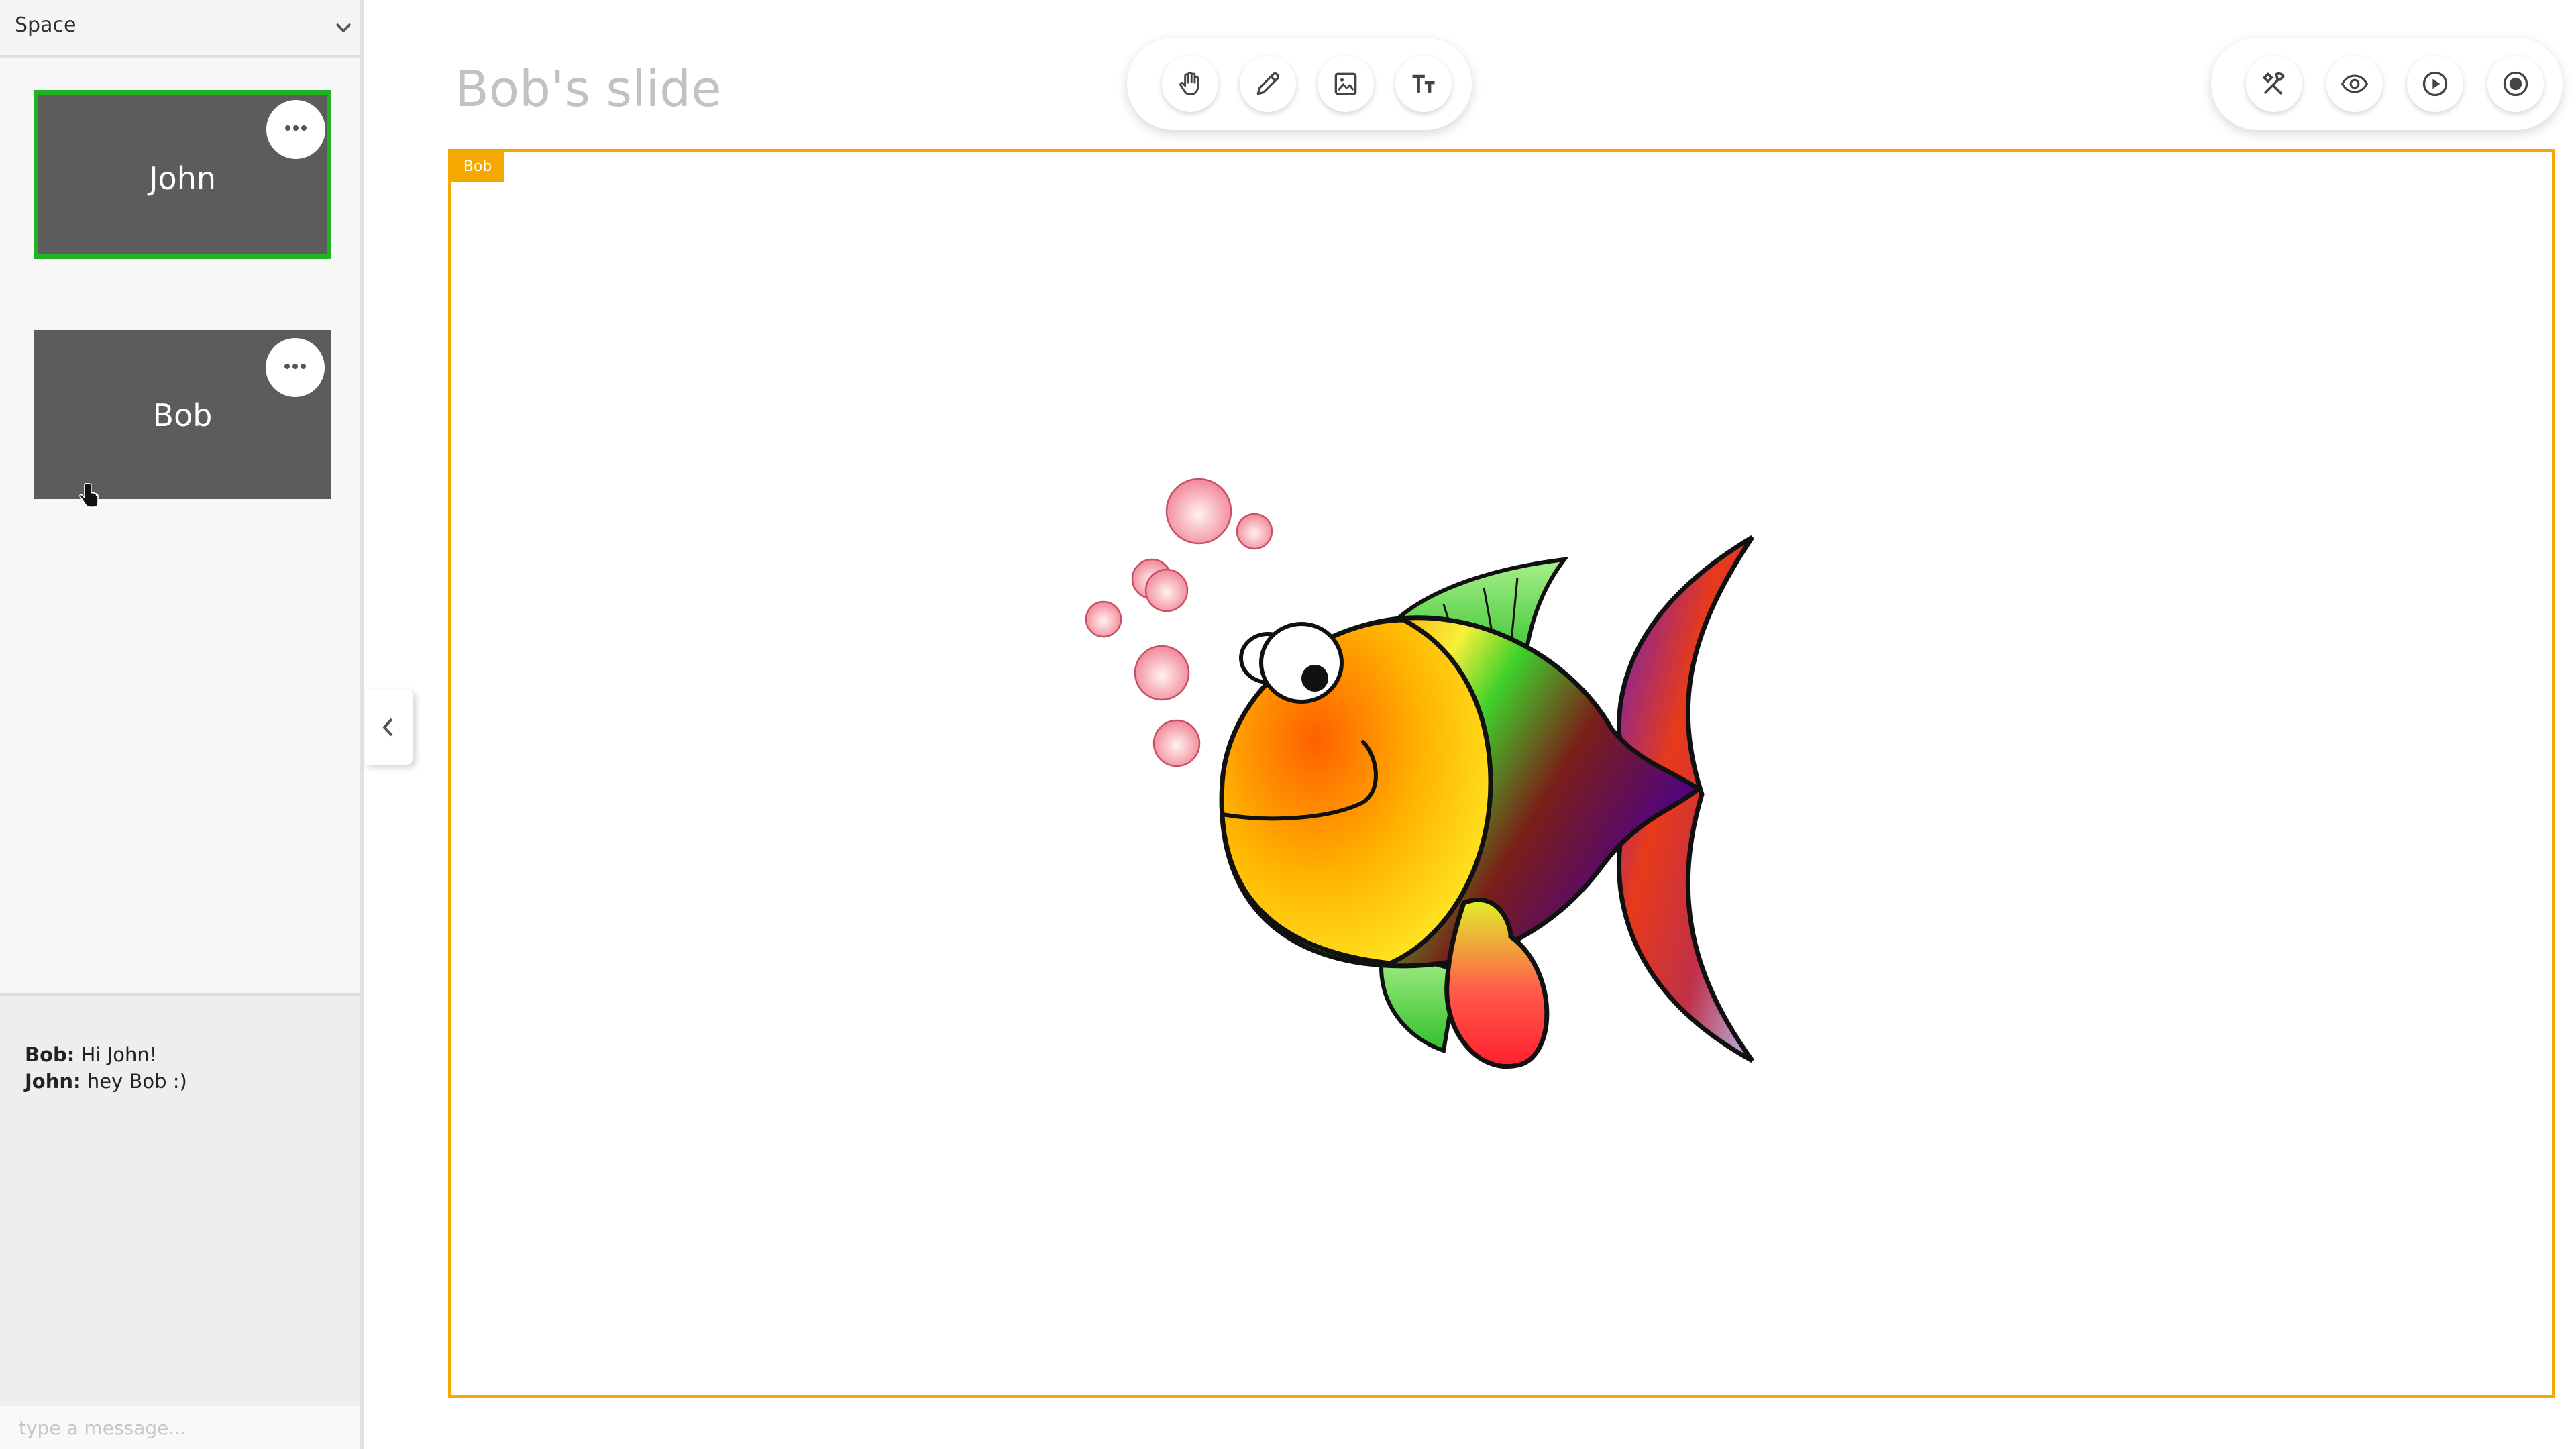 The height and width of the screenshot is (1449, 2576). I want to click on mouse-cursor-icon, so click(89, 495).